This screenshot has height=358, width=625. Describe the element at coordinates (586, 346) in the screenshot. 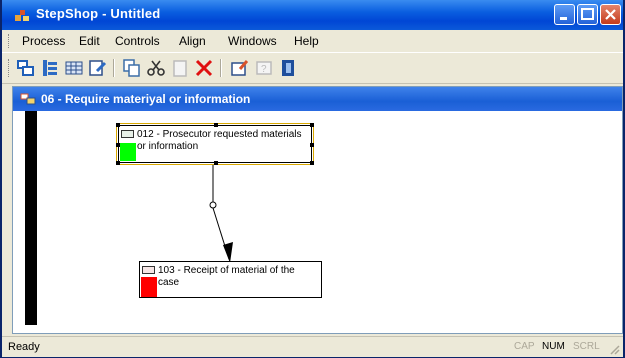

I see `scrl-indicator: SCRL` at that location.